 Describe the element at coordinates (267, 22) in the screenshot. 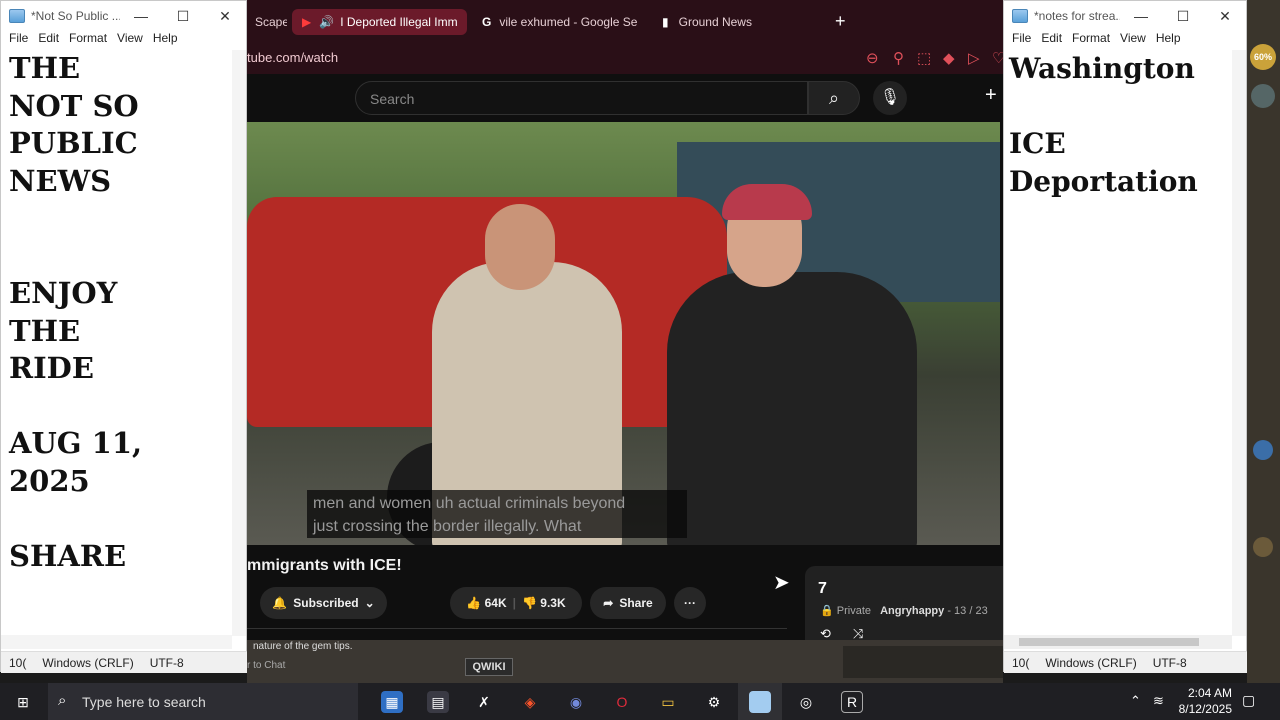

I see `tab-scape: Scape` at that location.